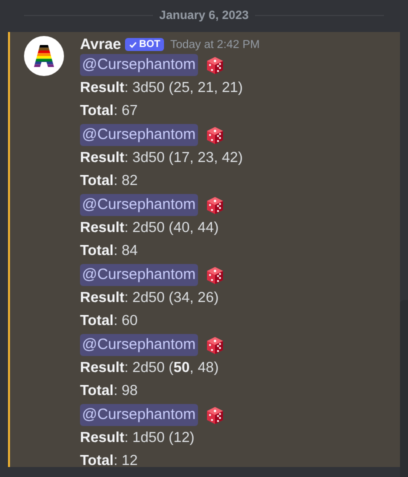 The height and width of the screenshot is (477, 408). I want to click on rainbow-logo-icon, so click(44, 56).